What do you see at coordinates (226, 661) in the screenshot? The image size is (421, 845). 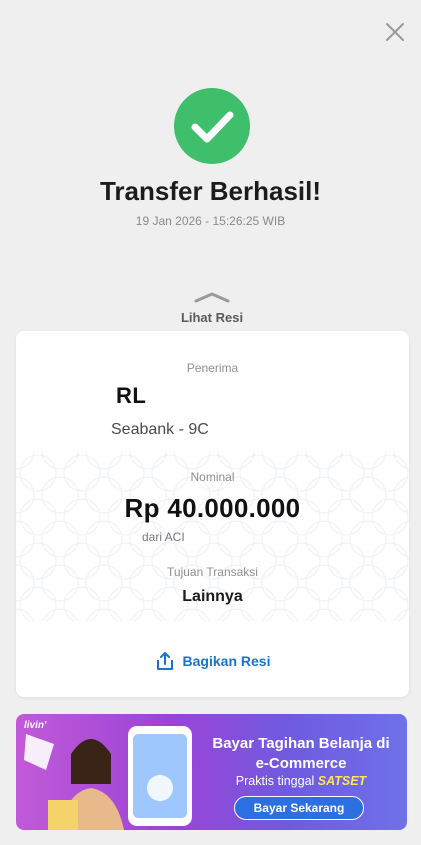 I see `share-receipt-label: Bagikan Resi` at bounding box center [226, 661].